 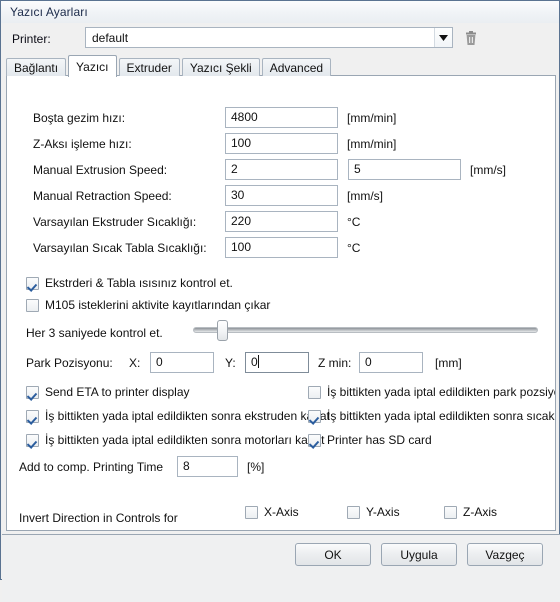 What do you see at coordinates (471, 38) in the screenshot?
I see `trash-icon` at bounding box center [471, 38].